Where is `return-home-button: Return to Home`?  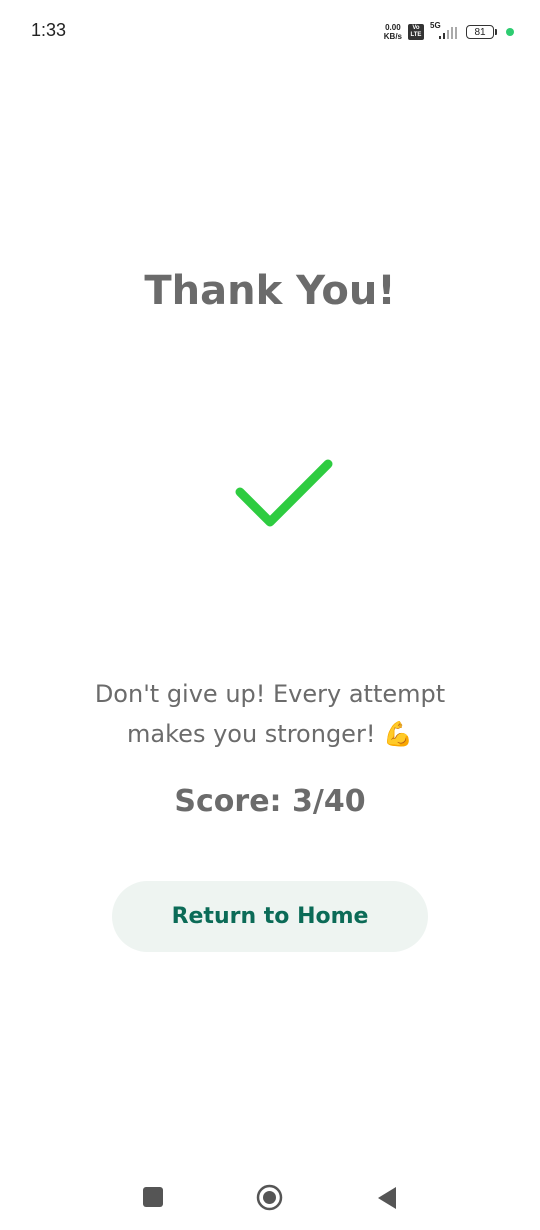 return-home-button: Return to Home is located at coordinates (270, 916).